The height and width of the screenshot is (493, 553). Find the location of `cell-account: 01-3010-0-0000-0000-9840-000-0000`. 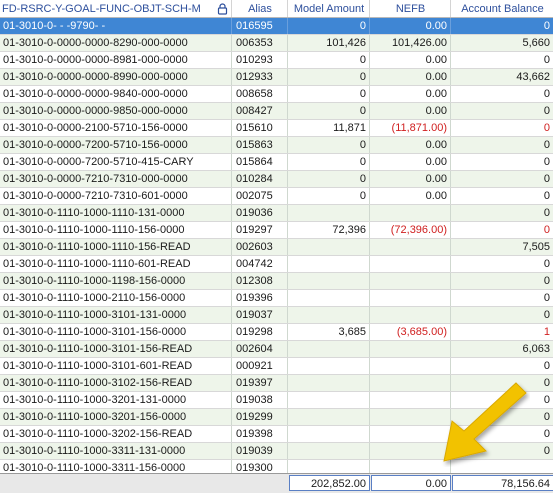

cell-account: 01-3010-0-0000-0000-9840-000-0000 is located at coordinates (116, 94).